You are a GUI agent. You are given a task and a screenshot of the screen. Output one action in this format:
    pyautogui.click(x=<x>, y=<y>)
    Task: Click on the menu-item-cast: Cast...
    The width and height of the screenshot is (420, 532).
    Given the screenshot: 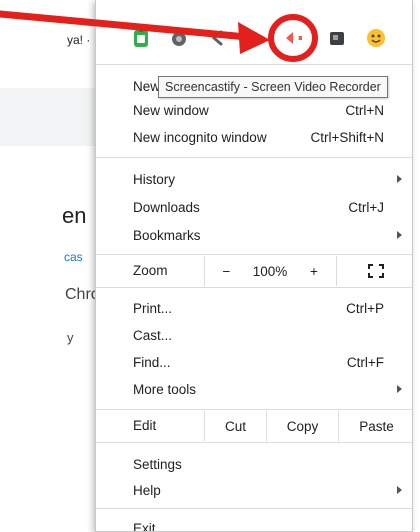 What is the action you would take?
    pyautogui.click(x=254, y=335)
    